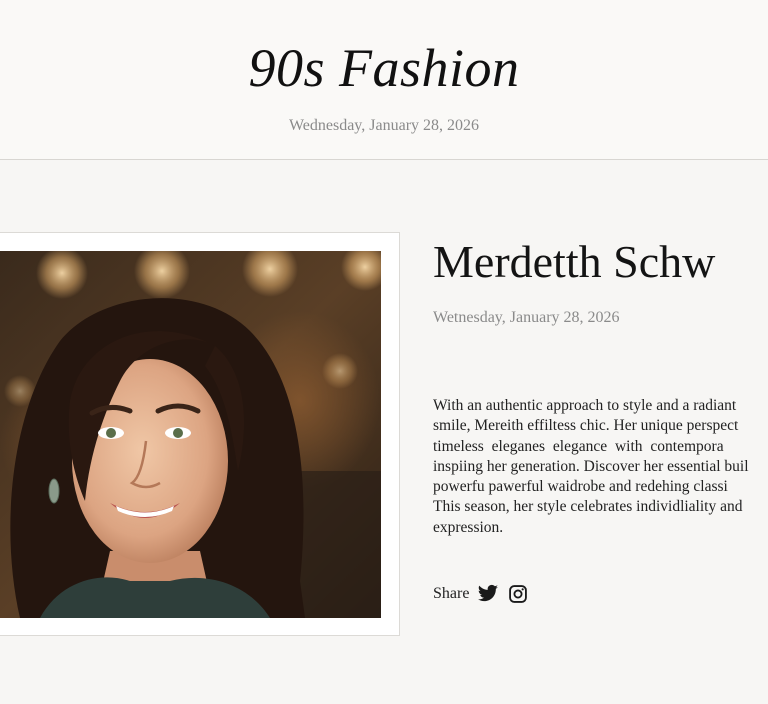 The width and height of the screenshot is (768, 704). I want to click on body-line: expression., so click(468, 527).